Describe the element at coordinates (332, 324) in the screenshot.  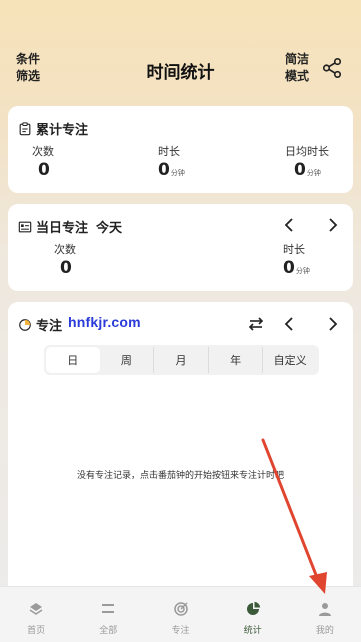
I see `distribution-next-button` at that location.